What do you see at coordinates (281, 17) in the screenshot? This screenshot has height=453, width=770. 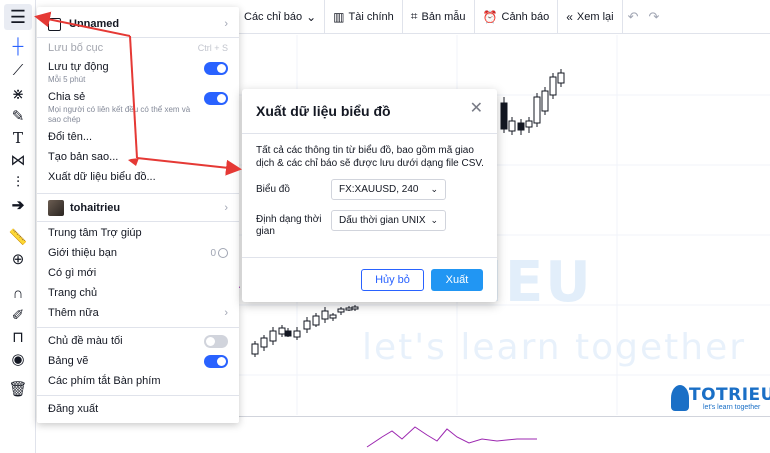 I see `indicators-button: Các chỉ báo ⌄` at bounding box center [281, 17].